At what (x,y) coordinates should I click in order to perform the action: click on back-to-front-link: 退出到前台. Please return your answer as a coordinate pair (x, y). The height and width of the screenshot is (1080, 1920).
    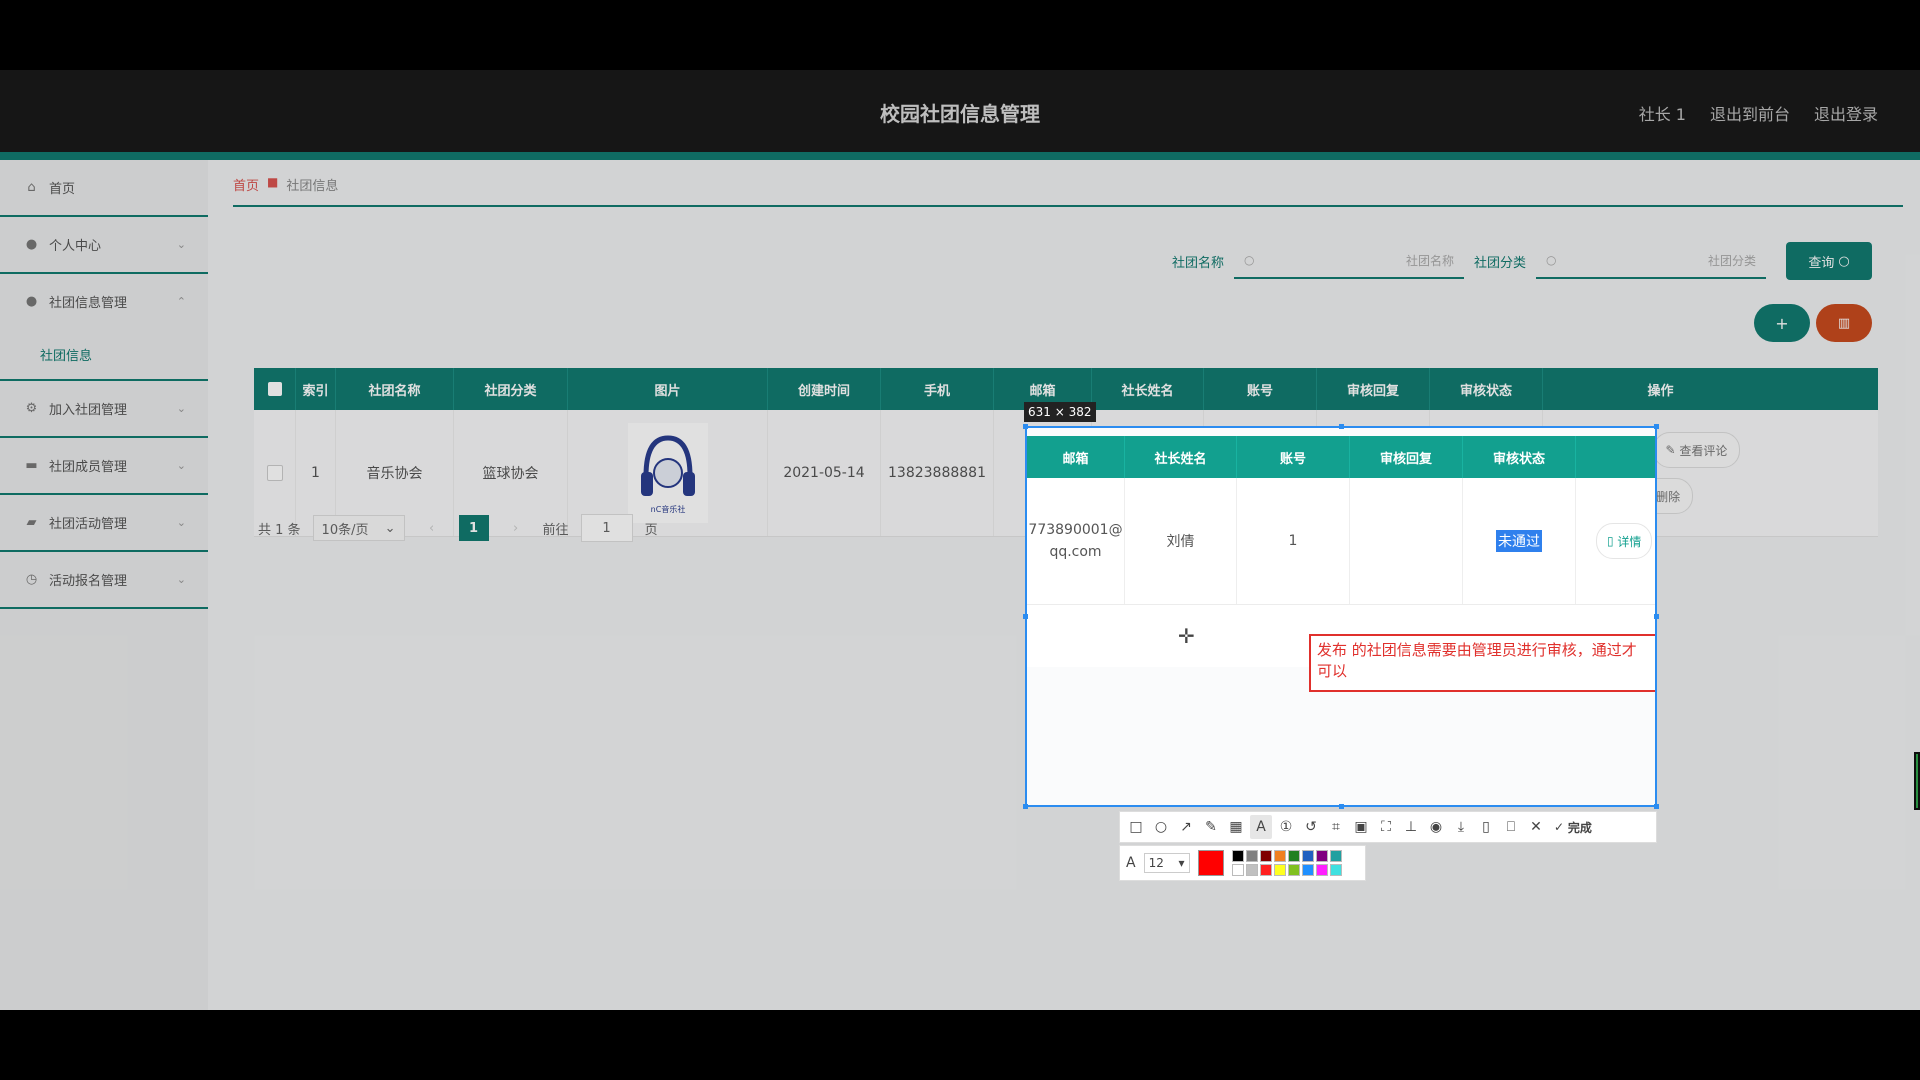
    Looking at the image, I should click on (1750, 113).